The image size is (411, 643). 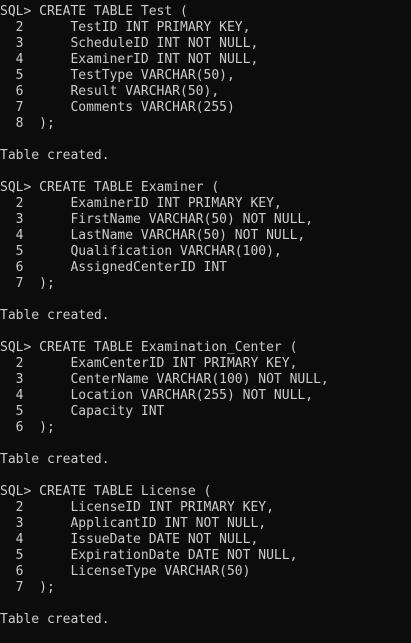 I want to click on sql-continuation-line: 6 LicenseType VARCHAR(50), so click(x=125, y=571).